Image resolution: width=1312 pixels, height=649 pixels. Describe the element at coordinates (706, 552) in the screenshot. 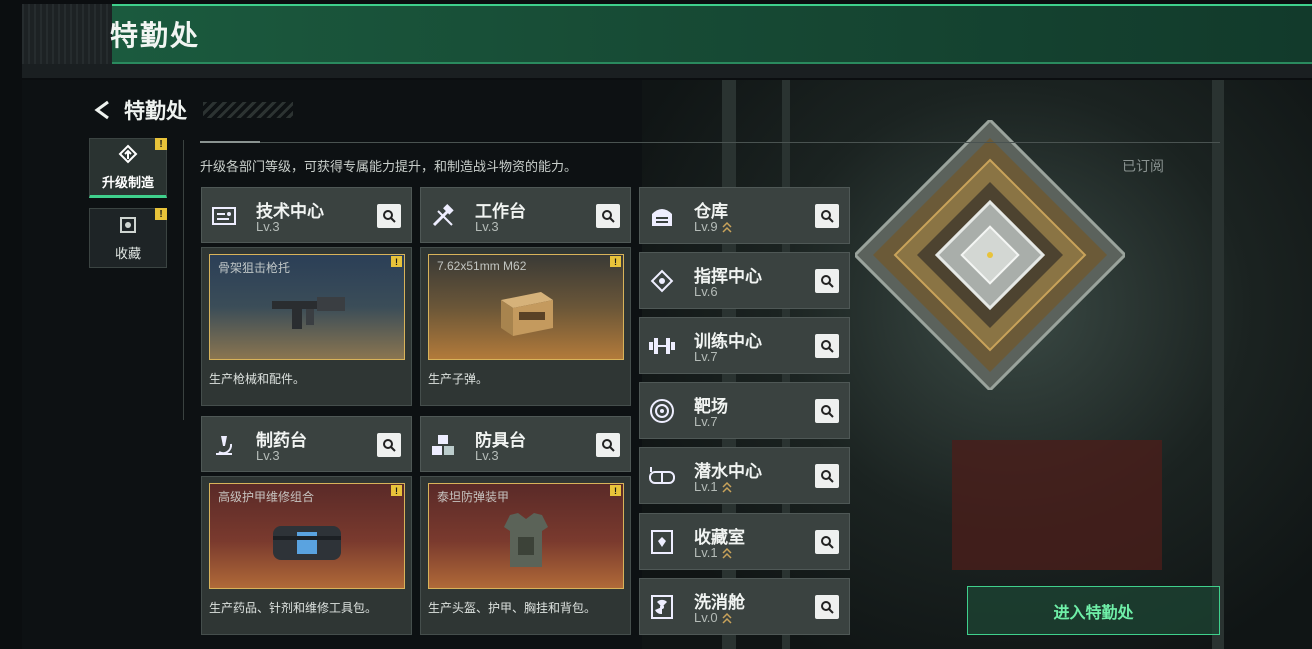

I see `facility-level: Lv.1` at that location.